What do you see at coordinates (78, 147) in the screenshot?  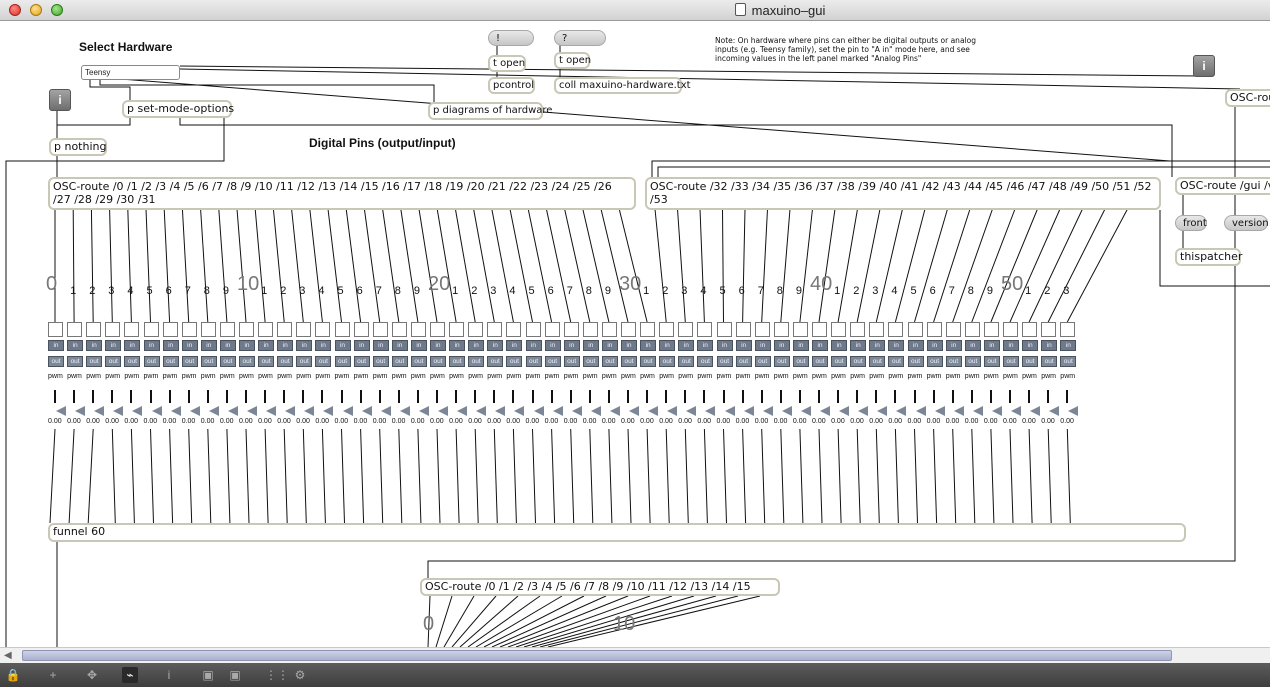 I see `p-nothing: p nothing` at bounding box center [78, 147].